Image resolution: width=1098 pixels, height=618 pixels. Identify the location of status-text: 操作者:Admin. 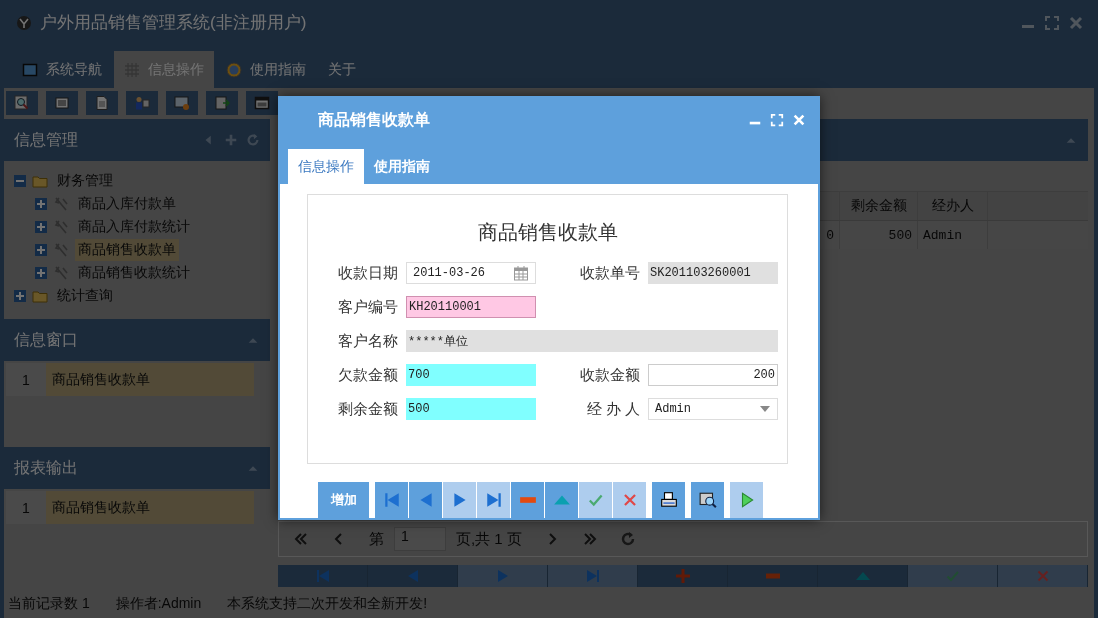
(158, 604).